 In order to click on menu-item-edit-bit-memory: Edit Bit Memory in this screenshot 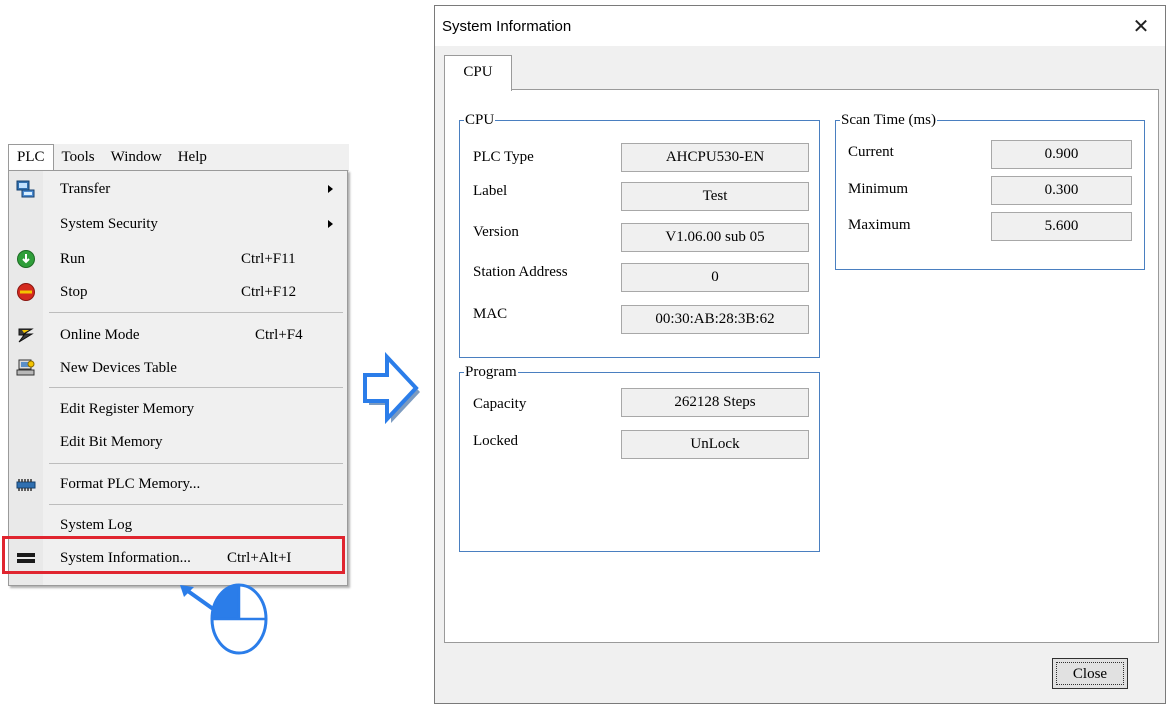, I will do `click(177, 442)`.